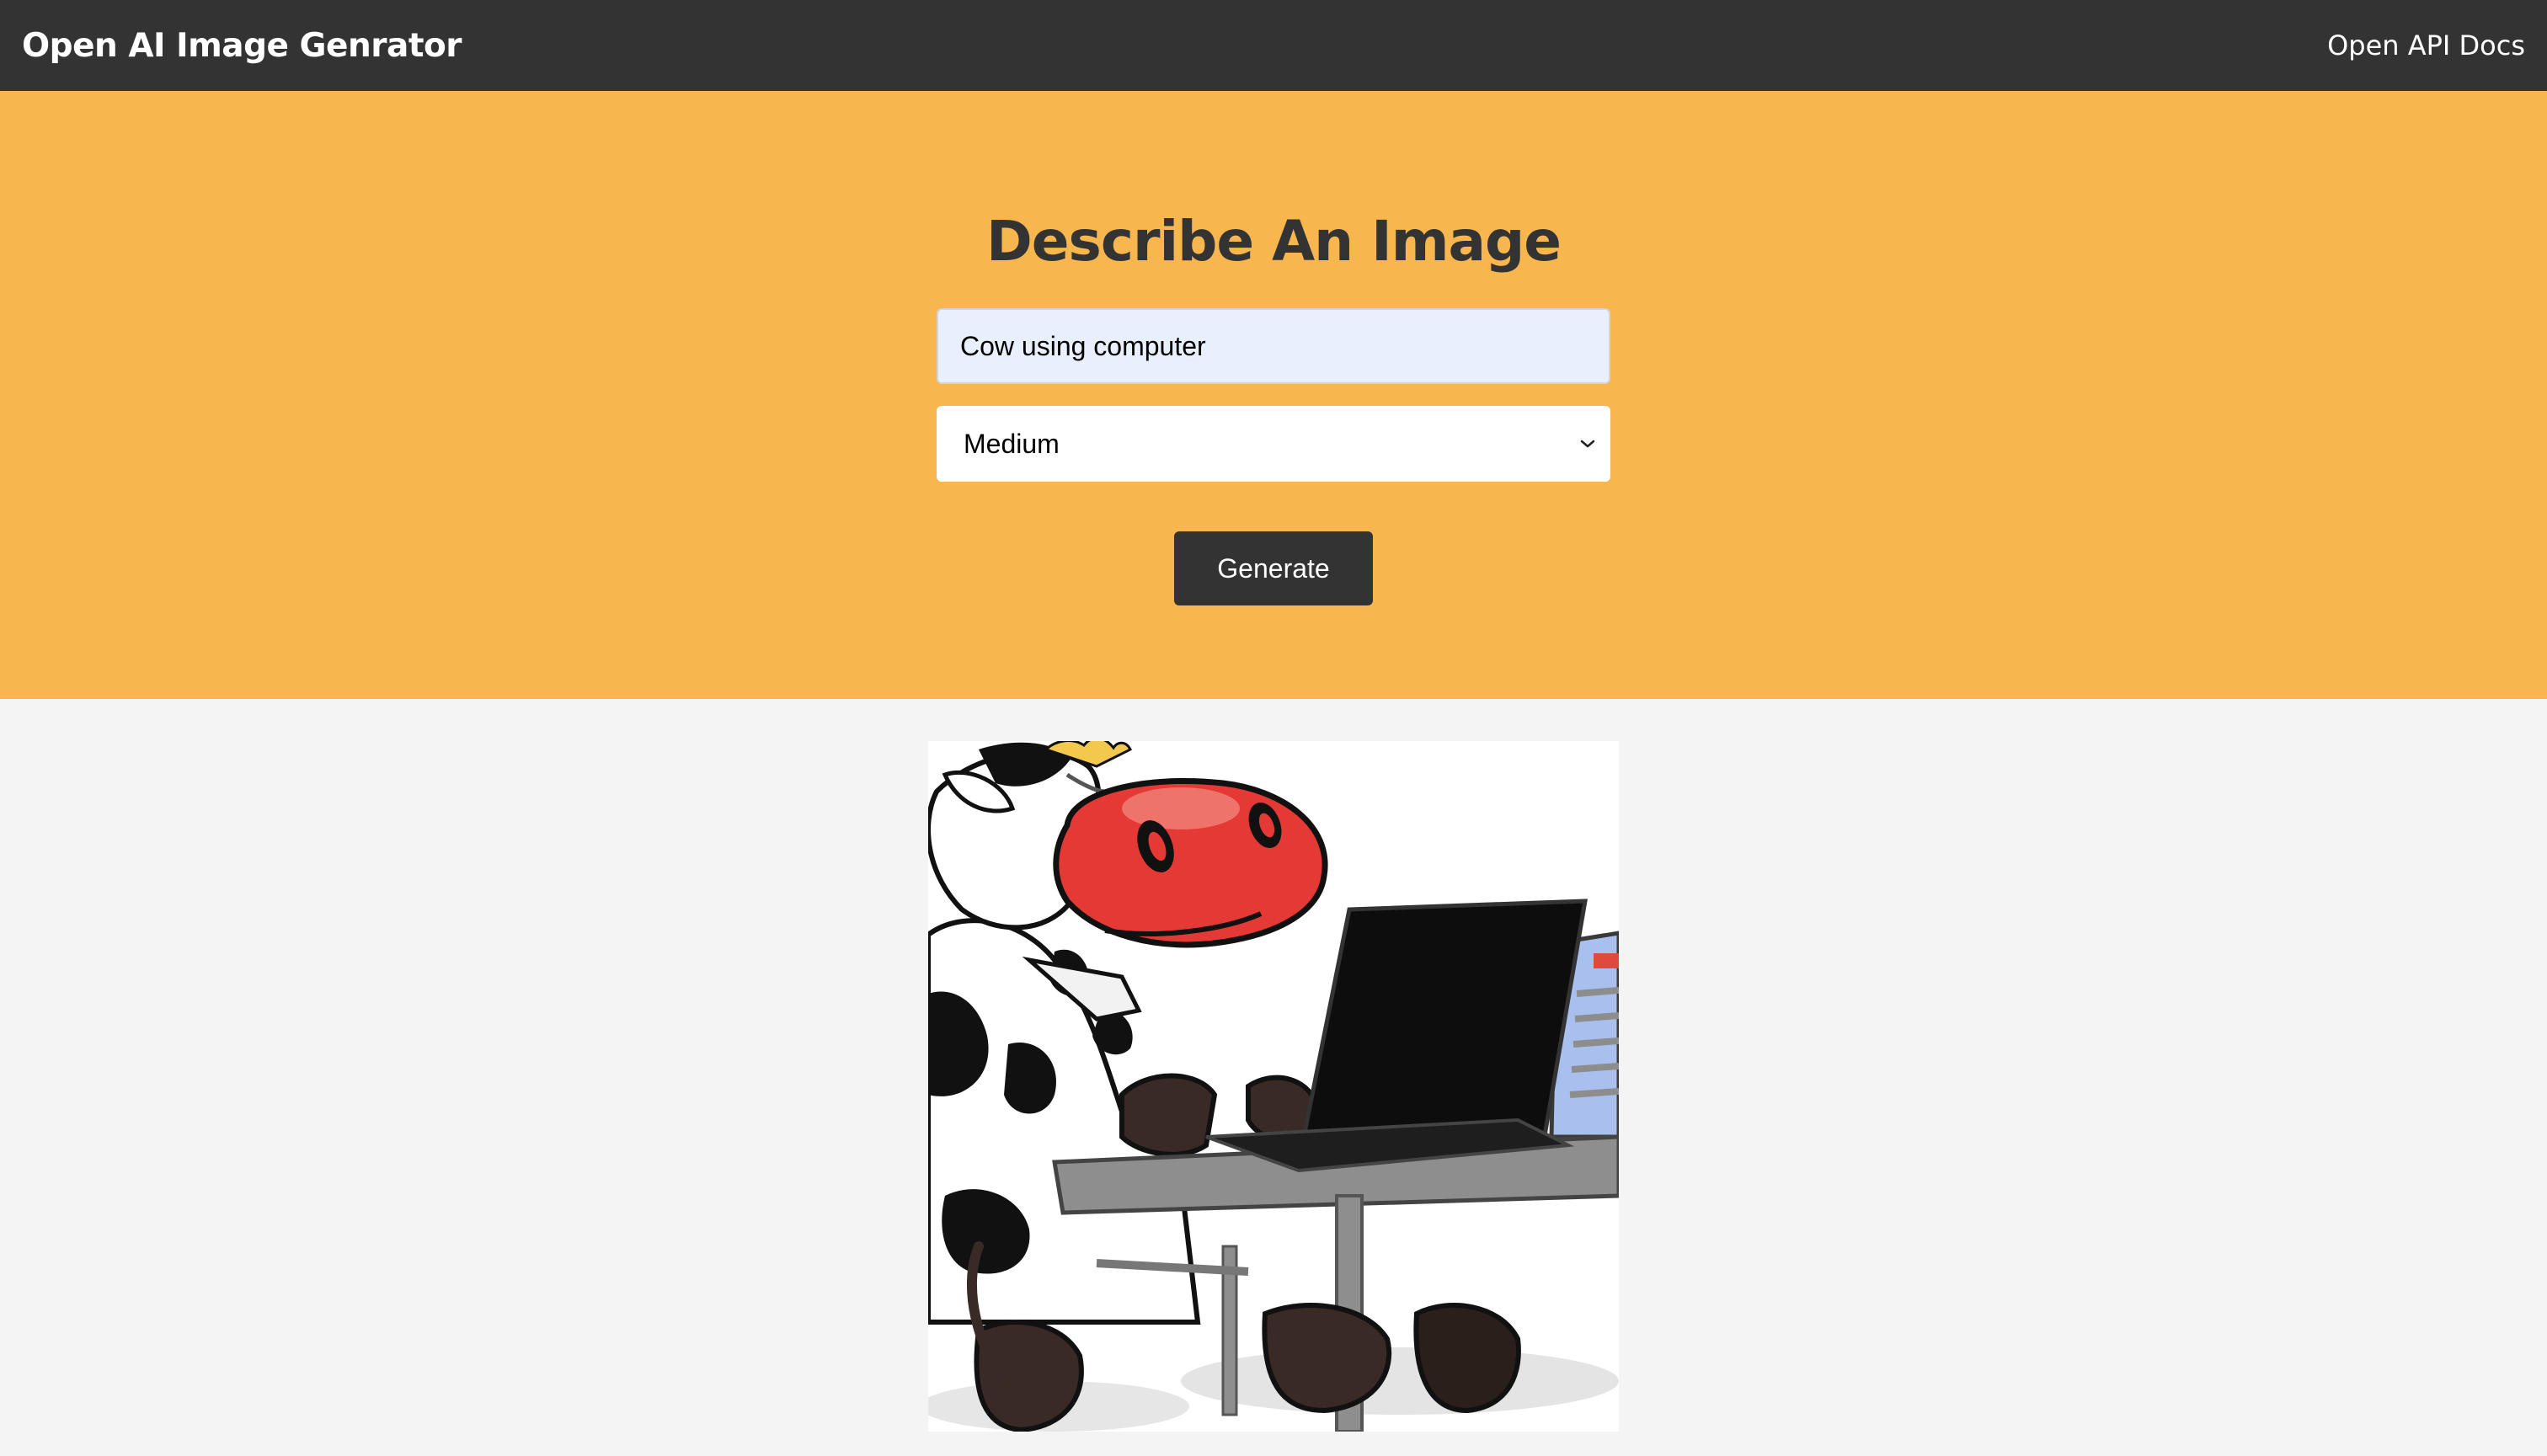 The image size is (2547, 1456). Describe the element at coordinates (1273, 45) in the screenshot. I see `navbar: Open AI Image Genrator Open API Docs` at that location.